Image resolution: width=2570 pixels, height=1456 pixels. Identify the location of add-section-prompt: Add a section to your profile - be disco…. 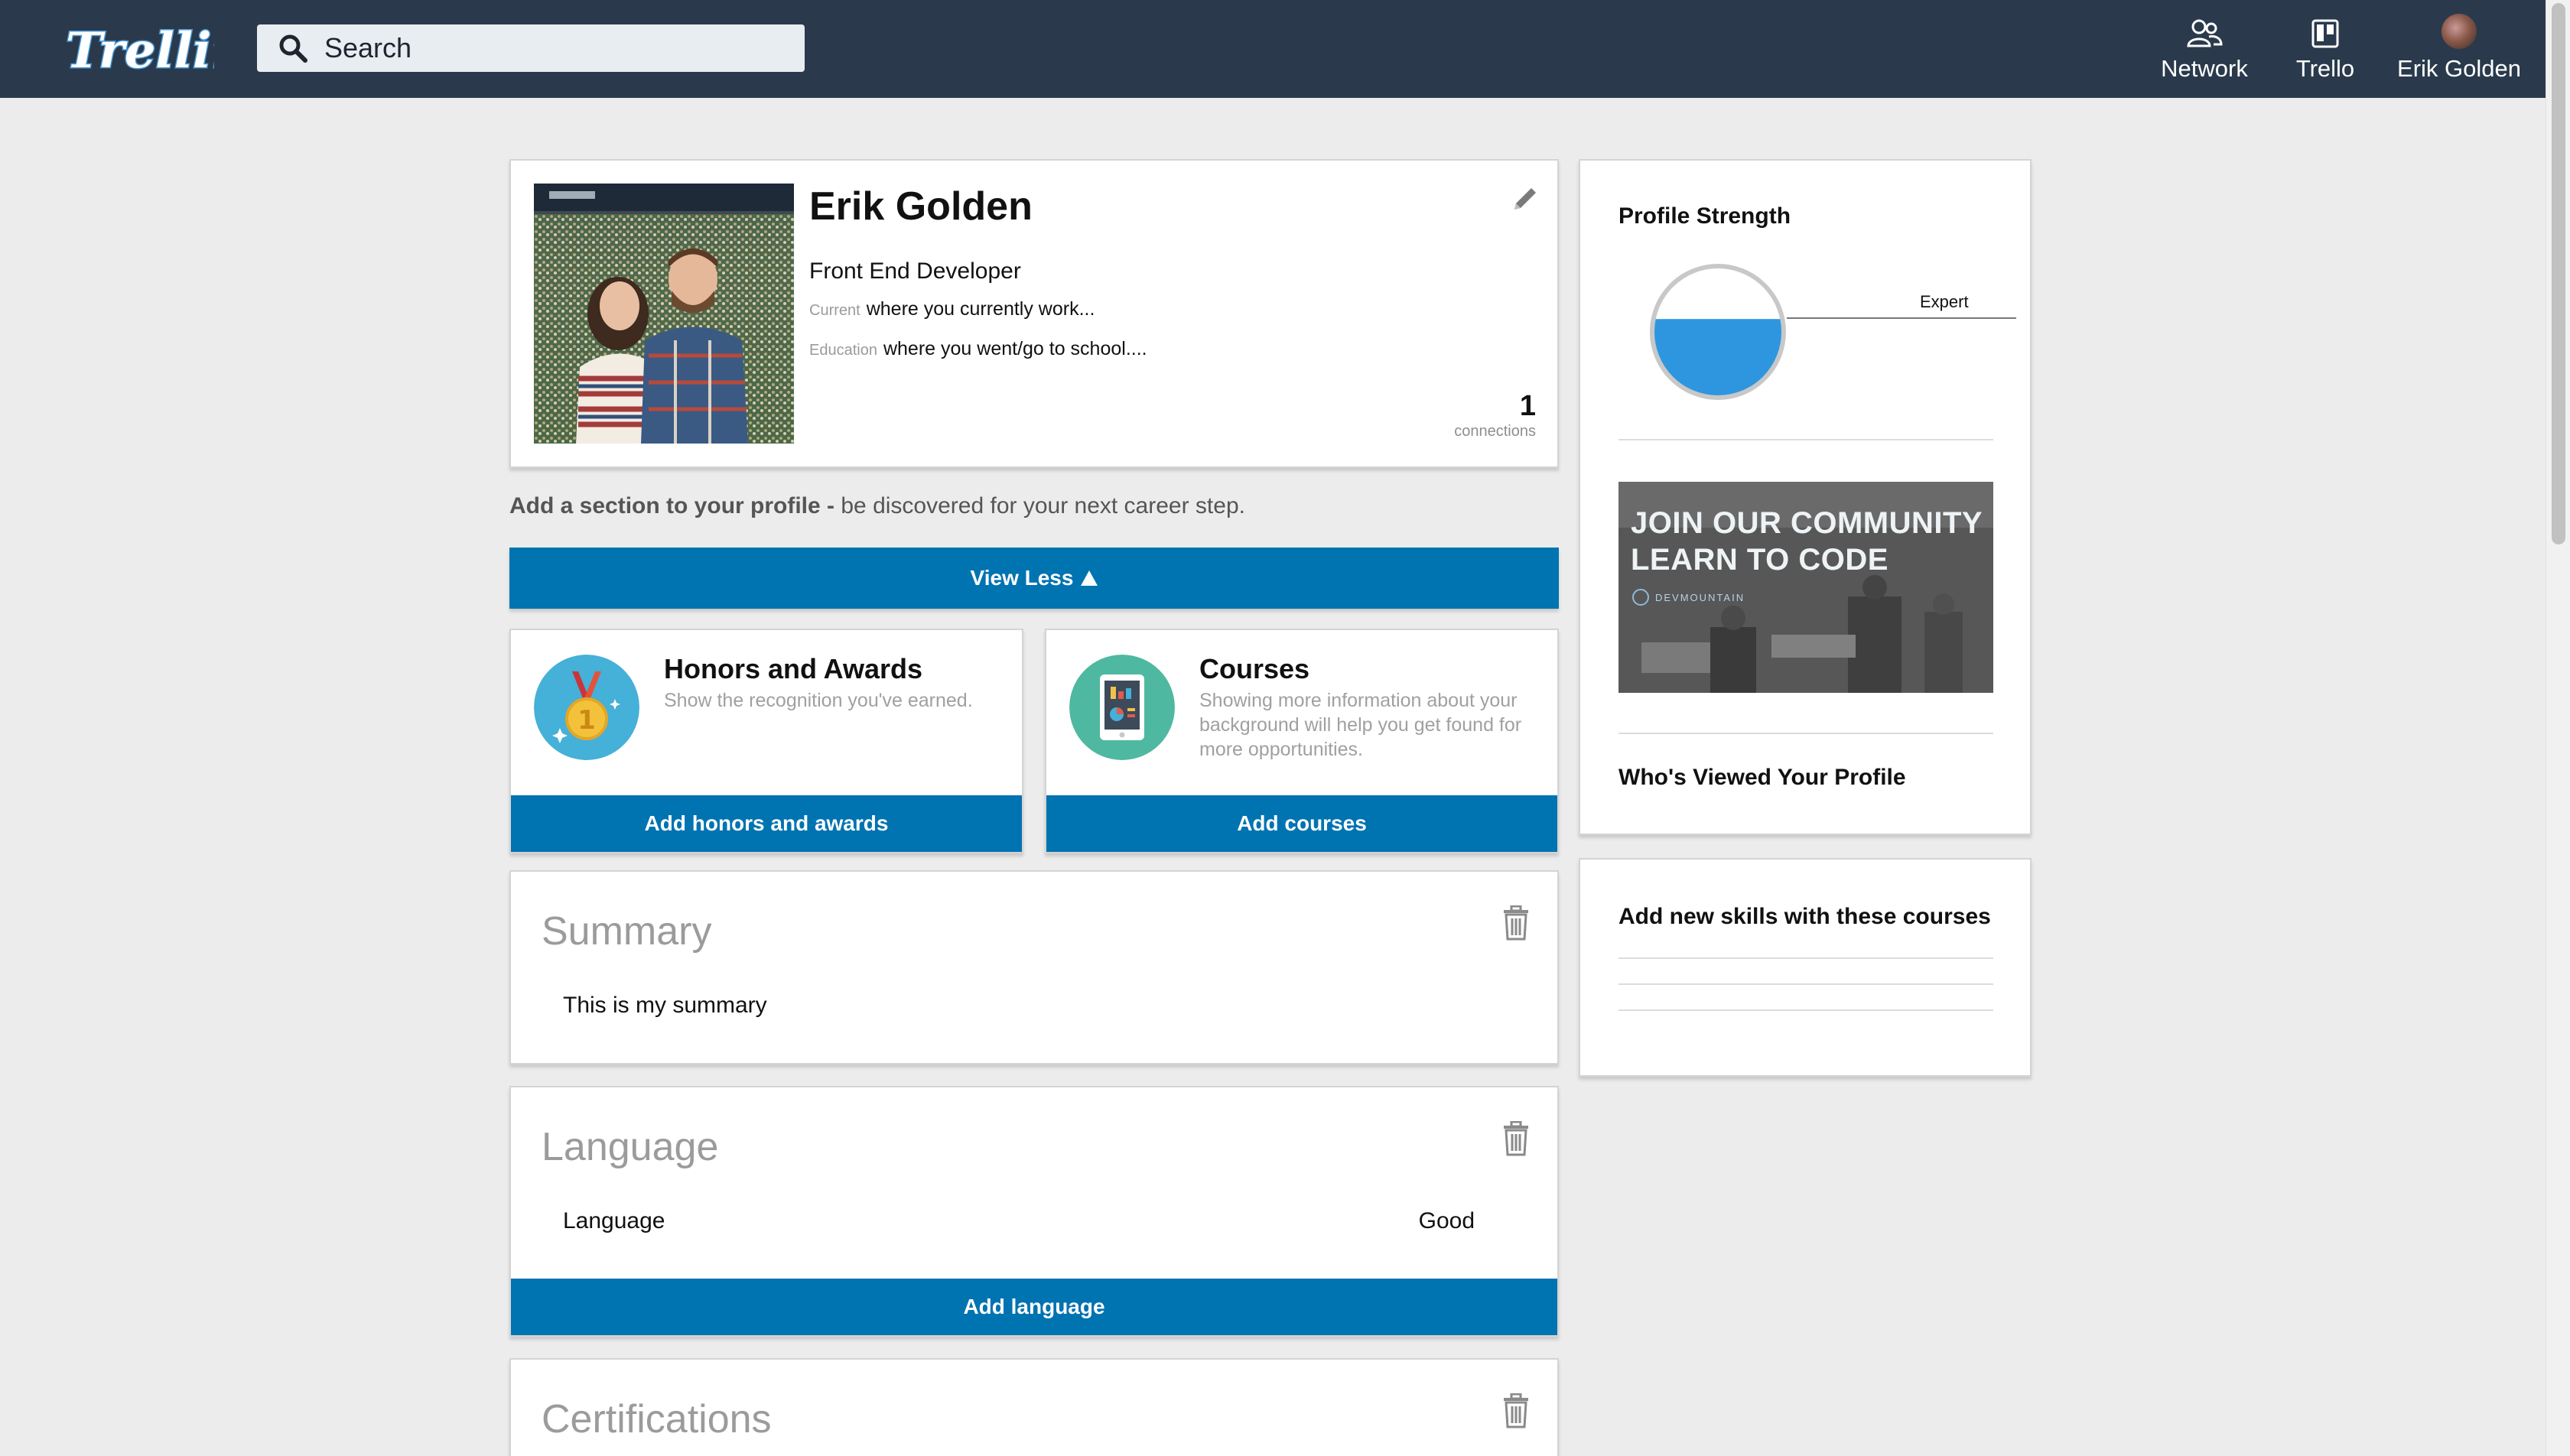
(877, 506).